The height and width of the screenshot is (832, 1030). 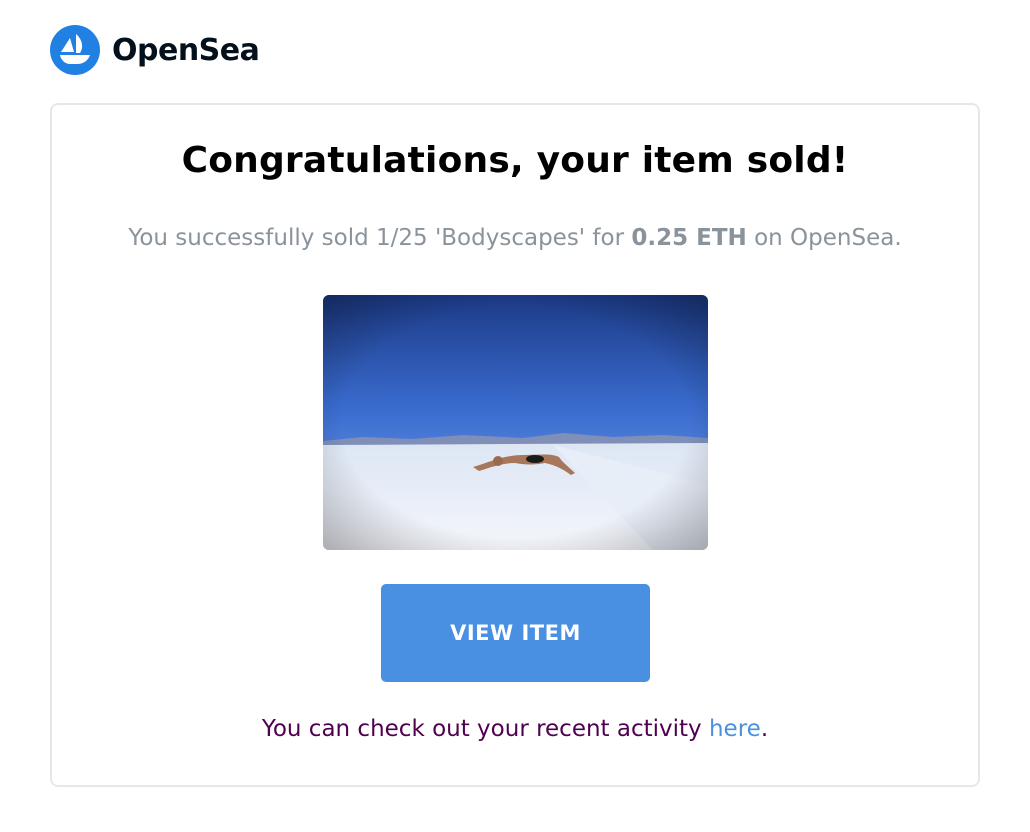 I want to click on view-item-button: VIEW ITEM, so click(x=515, y=633).